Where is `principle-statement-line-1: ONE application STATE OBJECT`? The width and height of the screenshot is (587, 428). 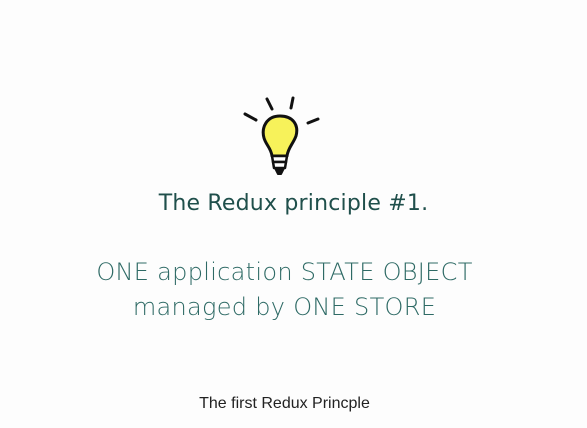
principle-statement-line-1: ONE application STATE OBJECT is located at coordinates (284, 272).